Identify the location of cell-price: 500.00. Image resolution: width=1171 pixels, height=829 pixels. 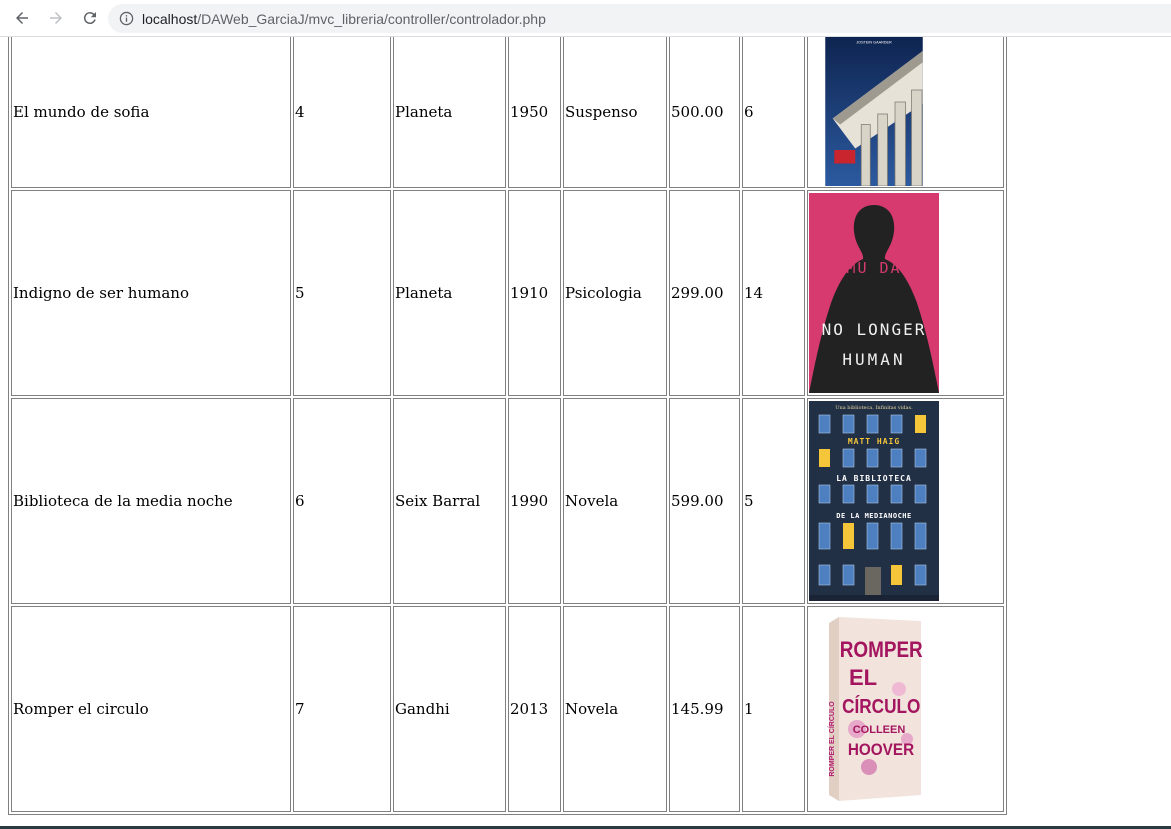
(704, 112).